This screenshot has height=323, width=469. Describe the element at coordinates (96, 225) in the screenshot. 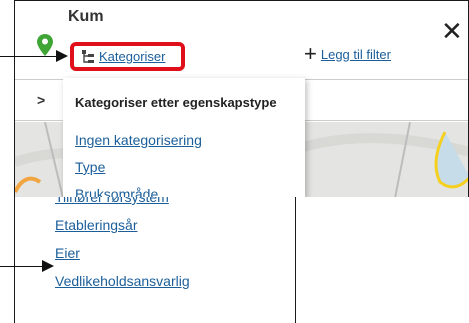

I see `list-item-established-year: Etableringsår` at that location.